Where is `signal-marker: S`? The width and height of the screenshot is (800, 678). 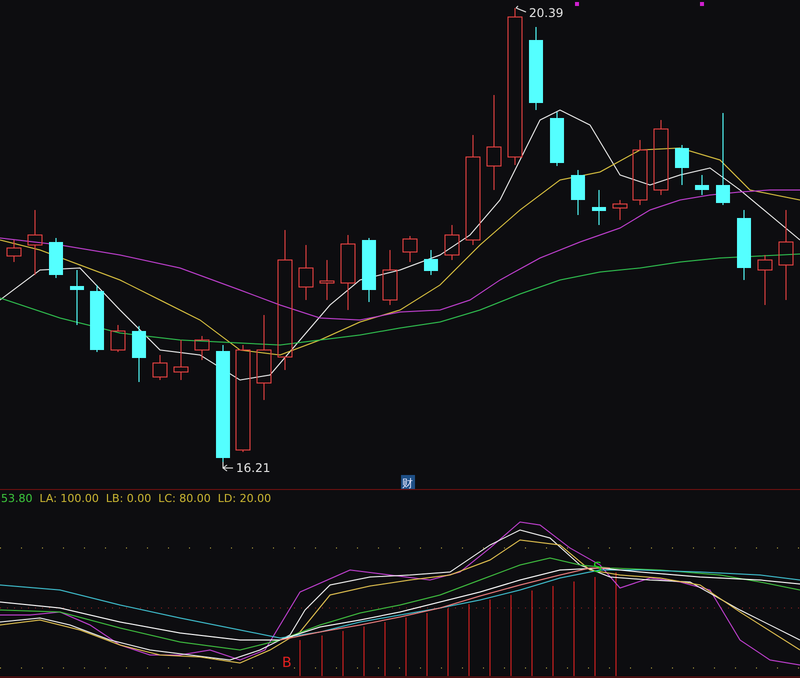 signal-marker: S is located at coordinates (597, 568).